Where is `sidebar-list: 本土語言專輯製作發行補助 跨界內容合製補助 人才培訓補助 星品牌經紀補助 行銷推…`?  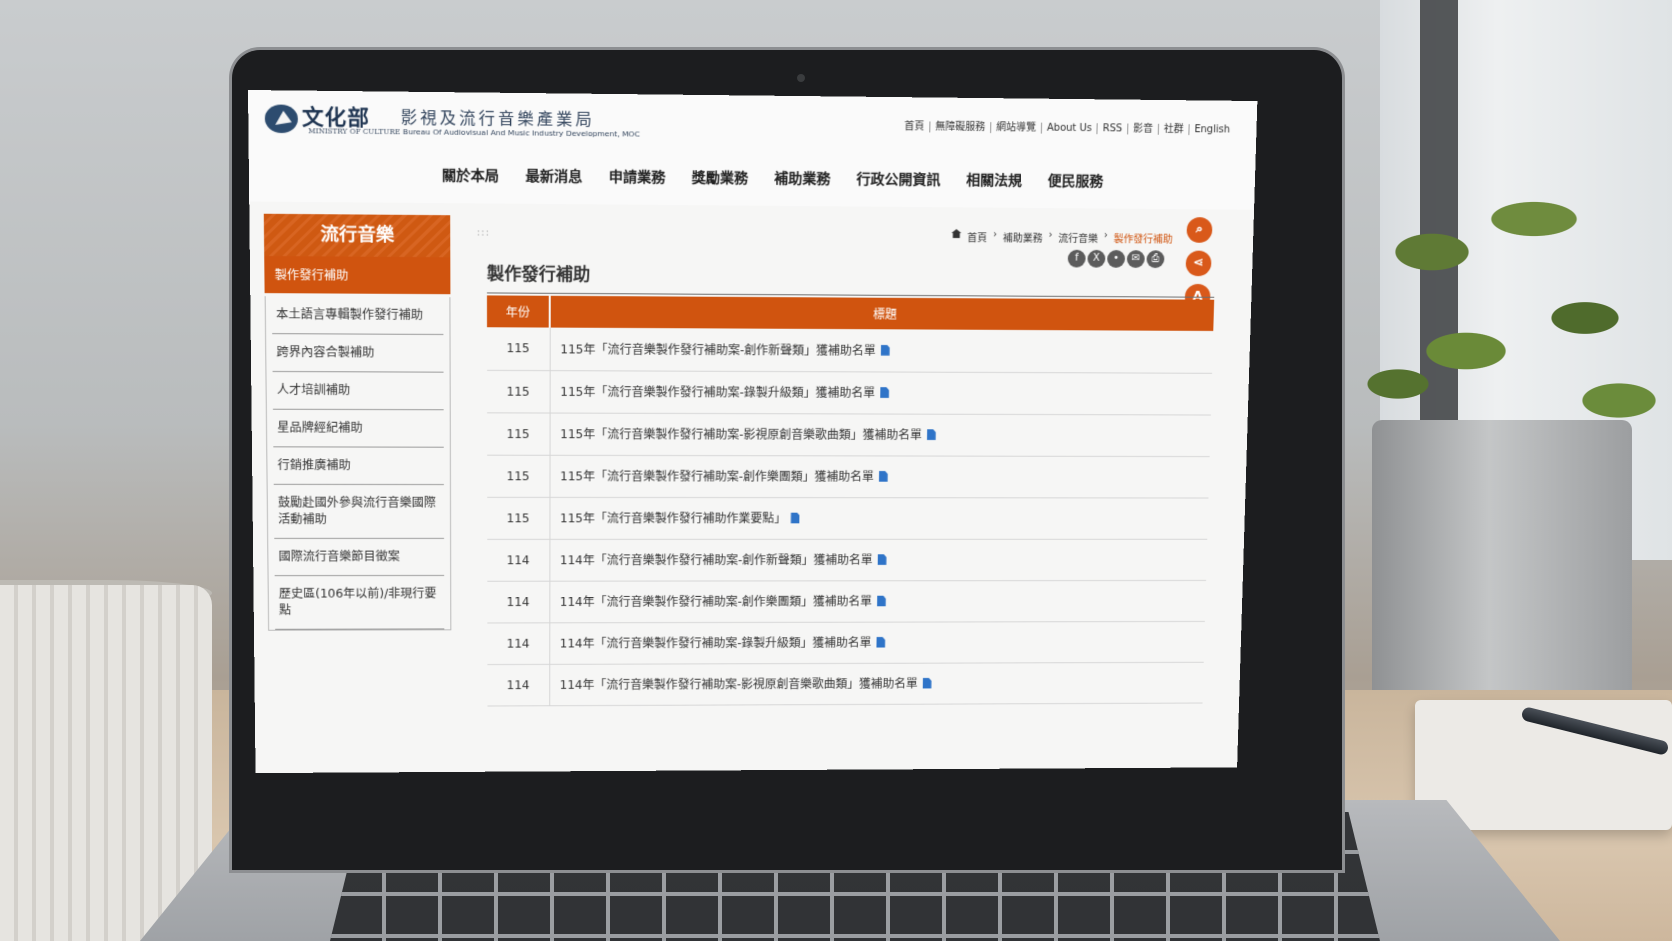
sidebar-list: 本土語言專輯製作發行補助 跨界內容合製補助 人才培訓補助 星品牌經紀補助 行銷推… is located at coordinates (358, 463).